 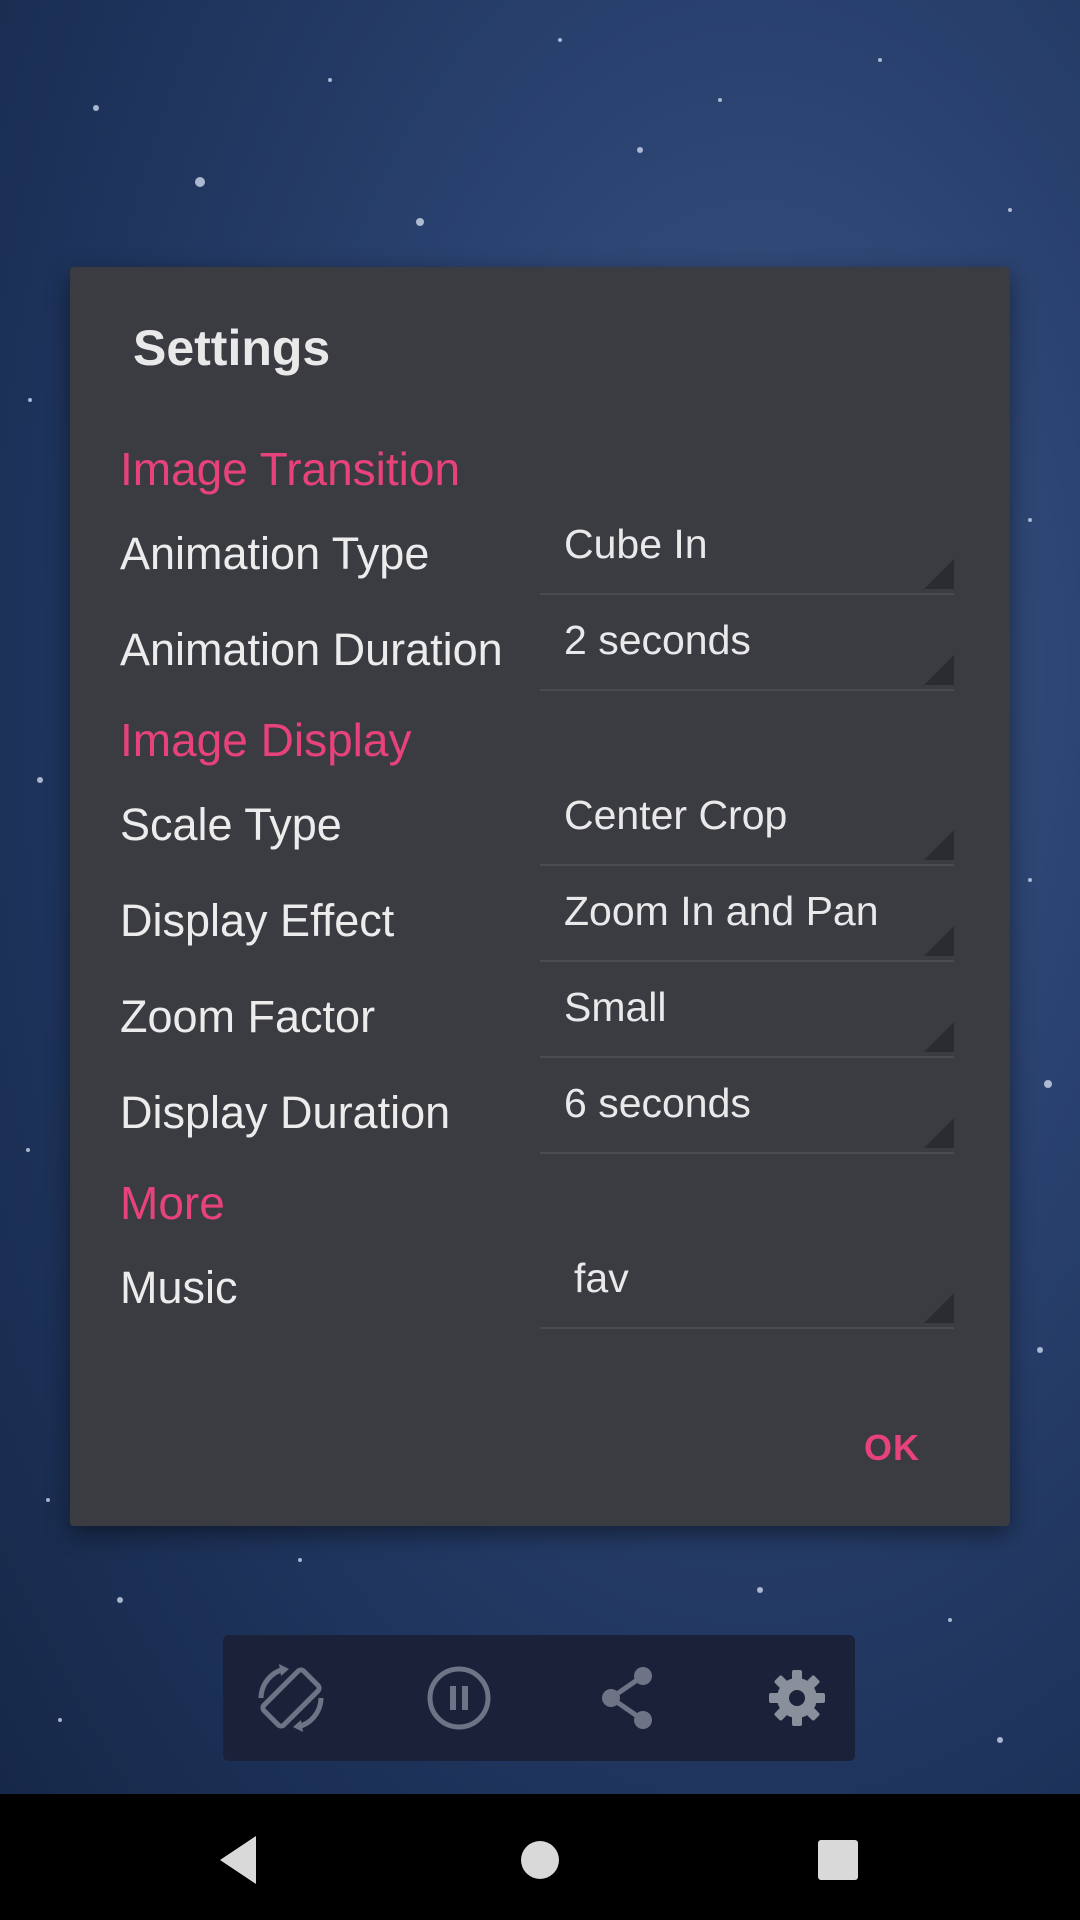 I want to click on scale-type-spinner: Center Crop, so click(x=747, y=824).